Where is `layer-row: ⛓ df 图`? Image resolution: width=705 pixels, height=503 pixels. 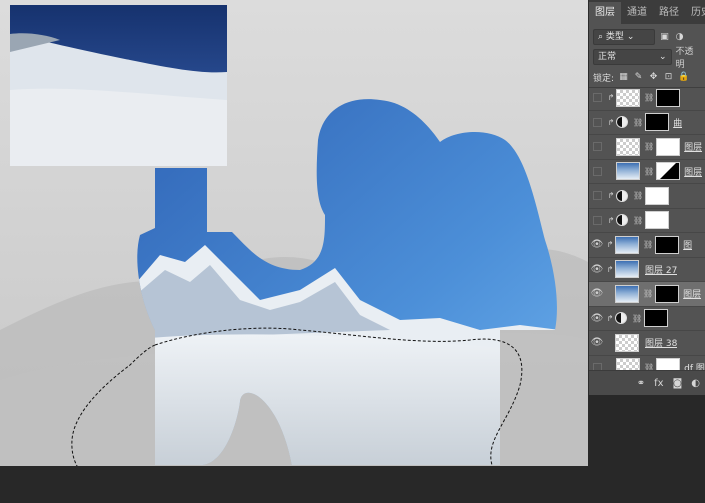
layer-row: ⛓ df 图 is located at coordinates (647, 363).